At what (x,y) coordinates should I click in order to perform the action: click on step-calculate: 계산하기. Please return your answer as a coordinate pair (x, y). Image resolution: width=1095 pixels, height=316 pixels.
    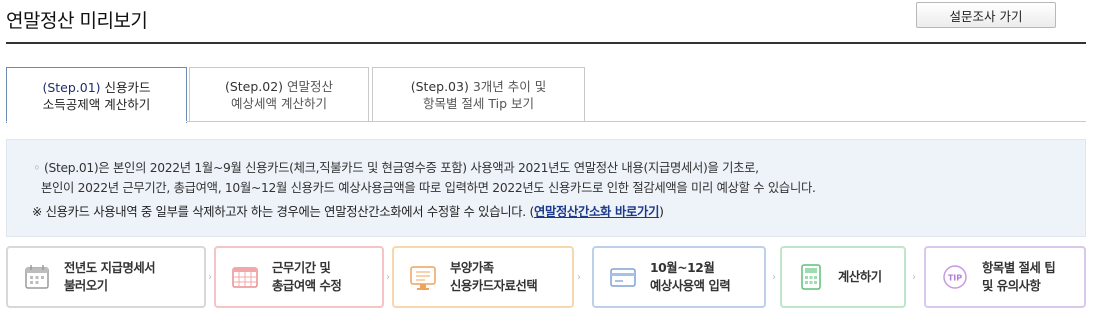
    Looking at the image, I should click on (843, 277).